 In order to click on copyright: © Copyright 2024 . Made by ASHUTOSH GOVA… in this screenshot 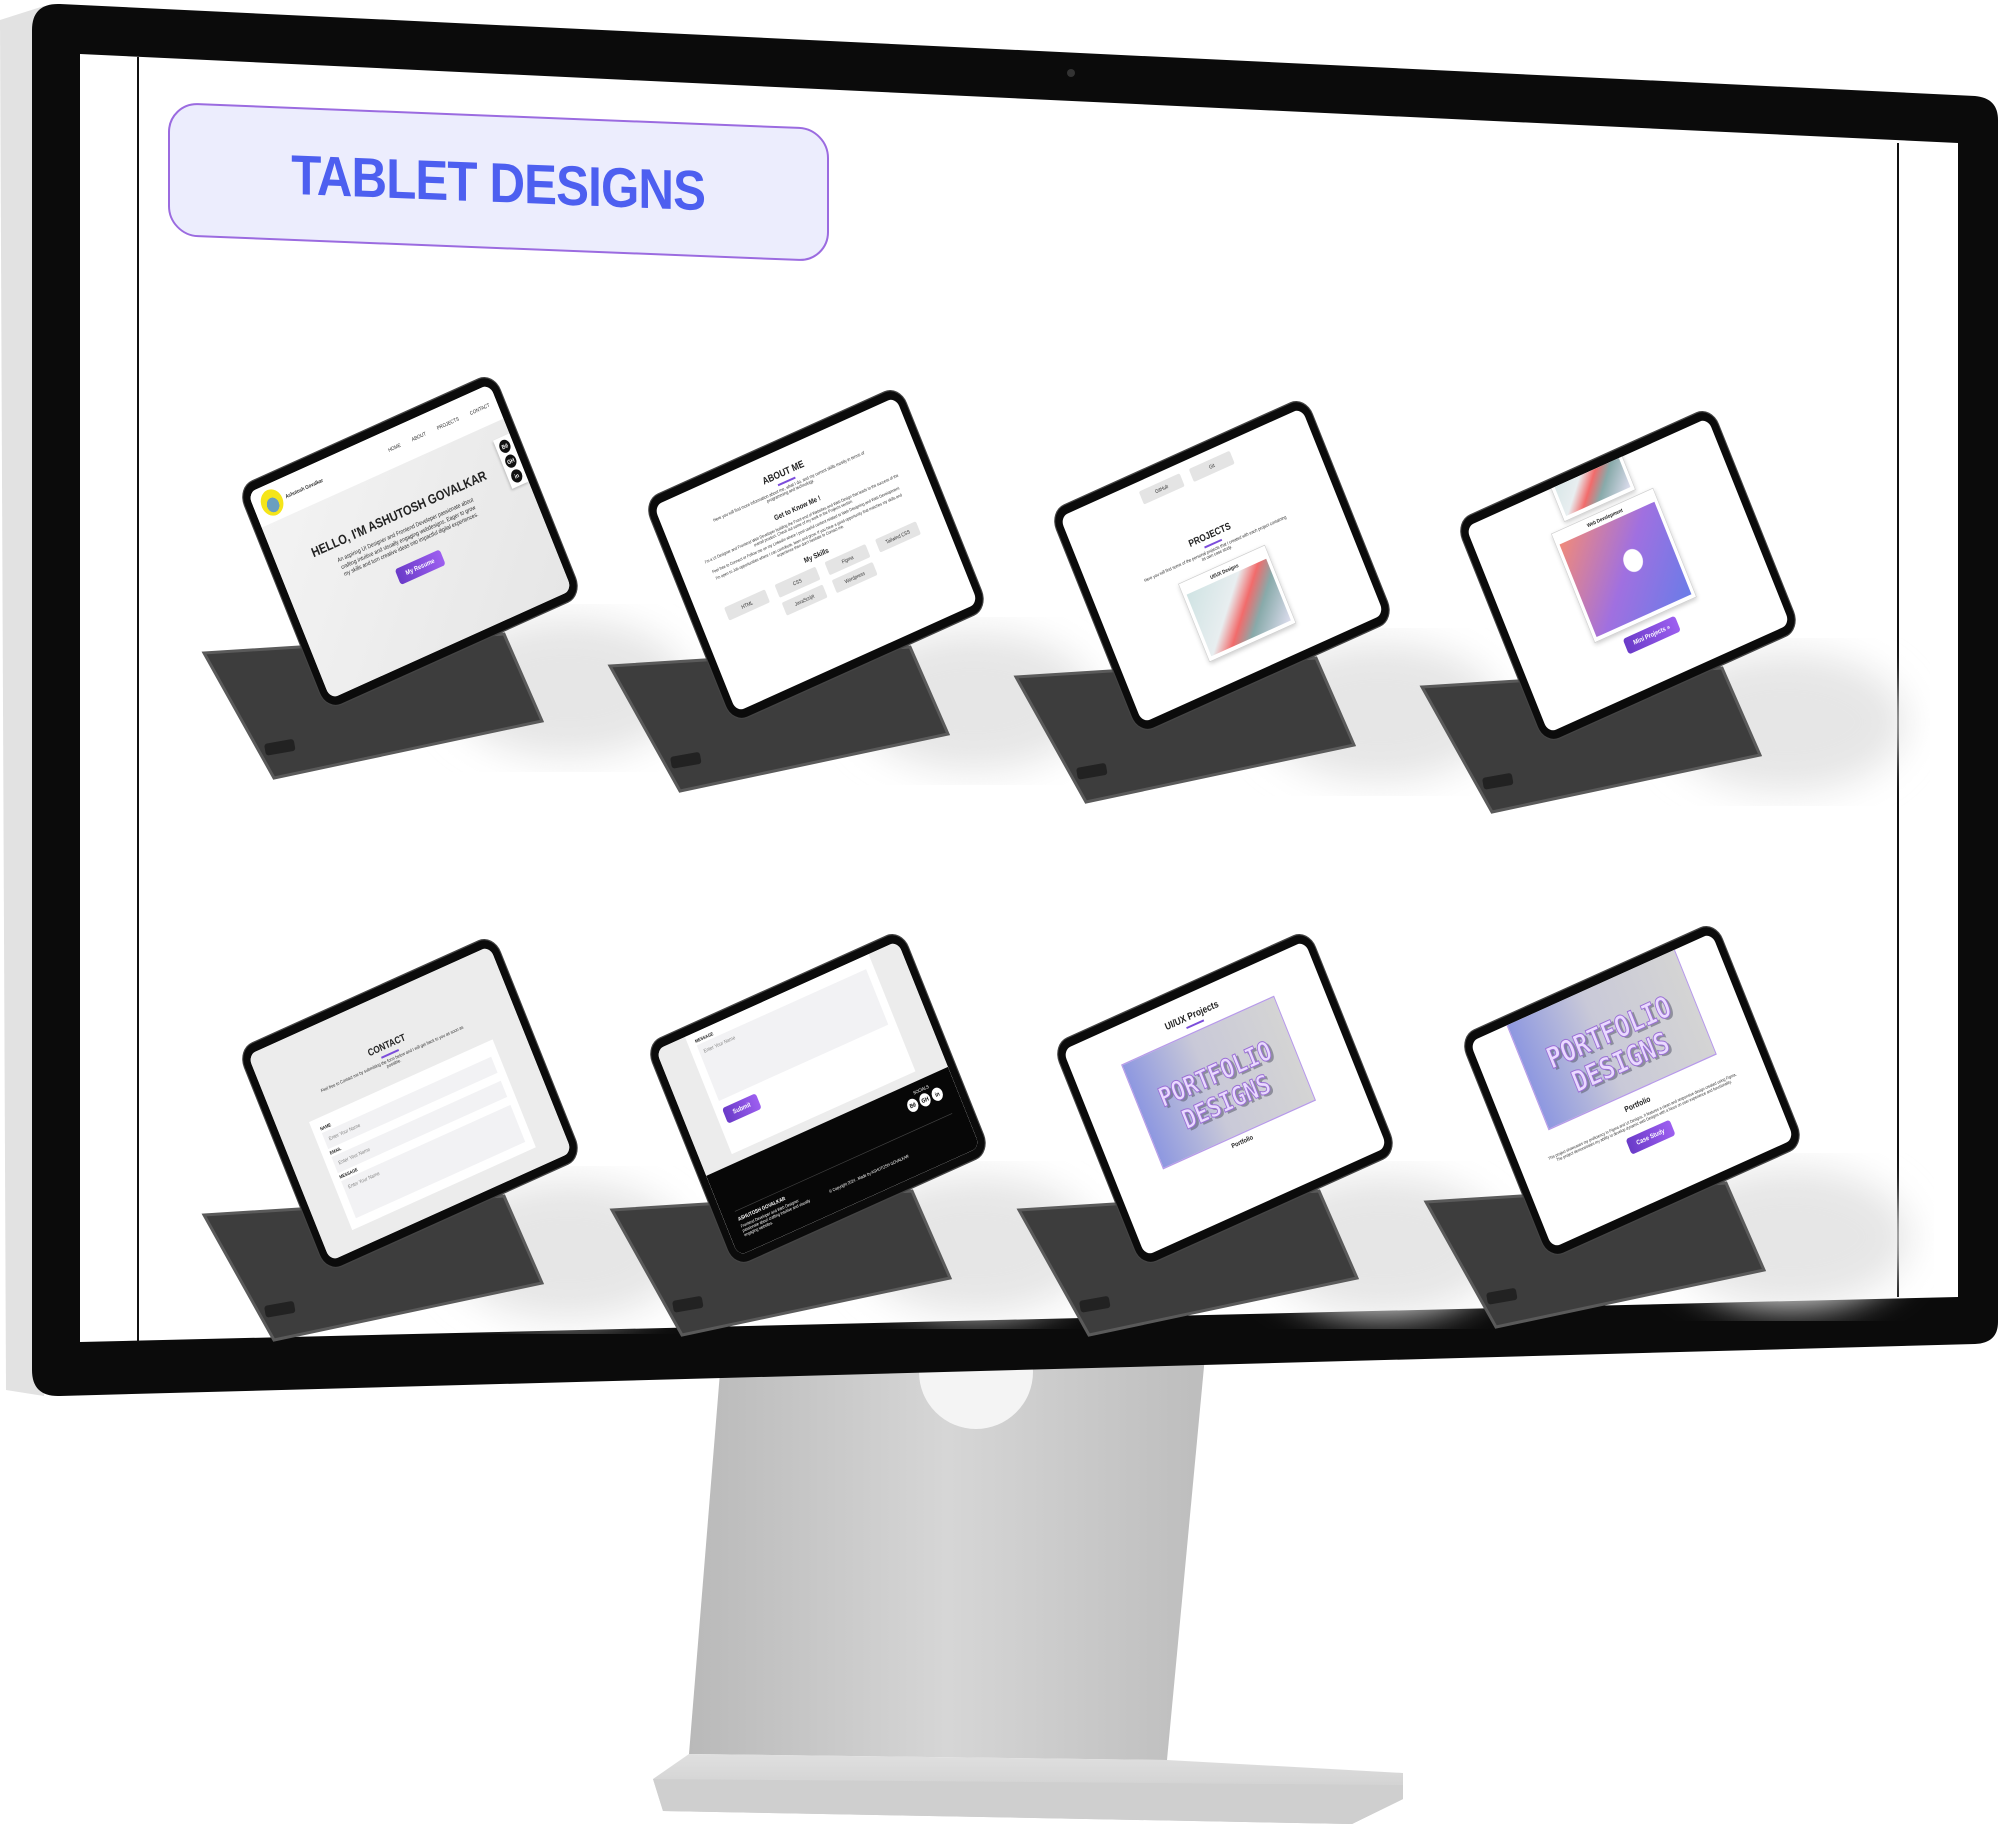, I will do `click(869, 1174)`.